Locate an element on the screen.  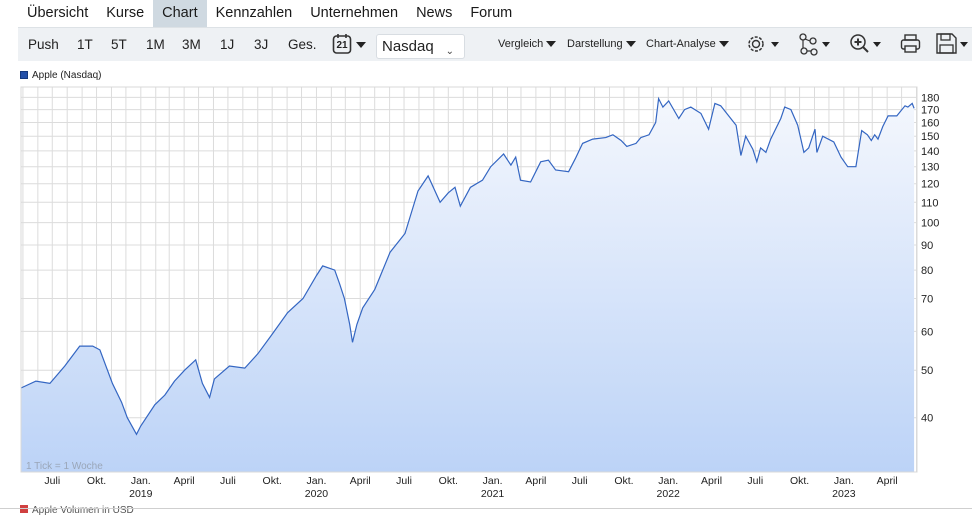
divider is located at coordinates (486, 508).